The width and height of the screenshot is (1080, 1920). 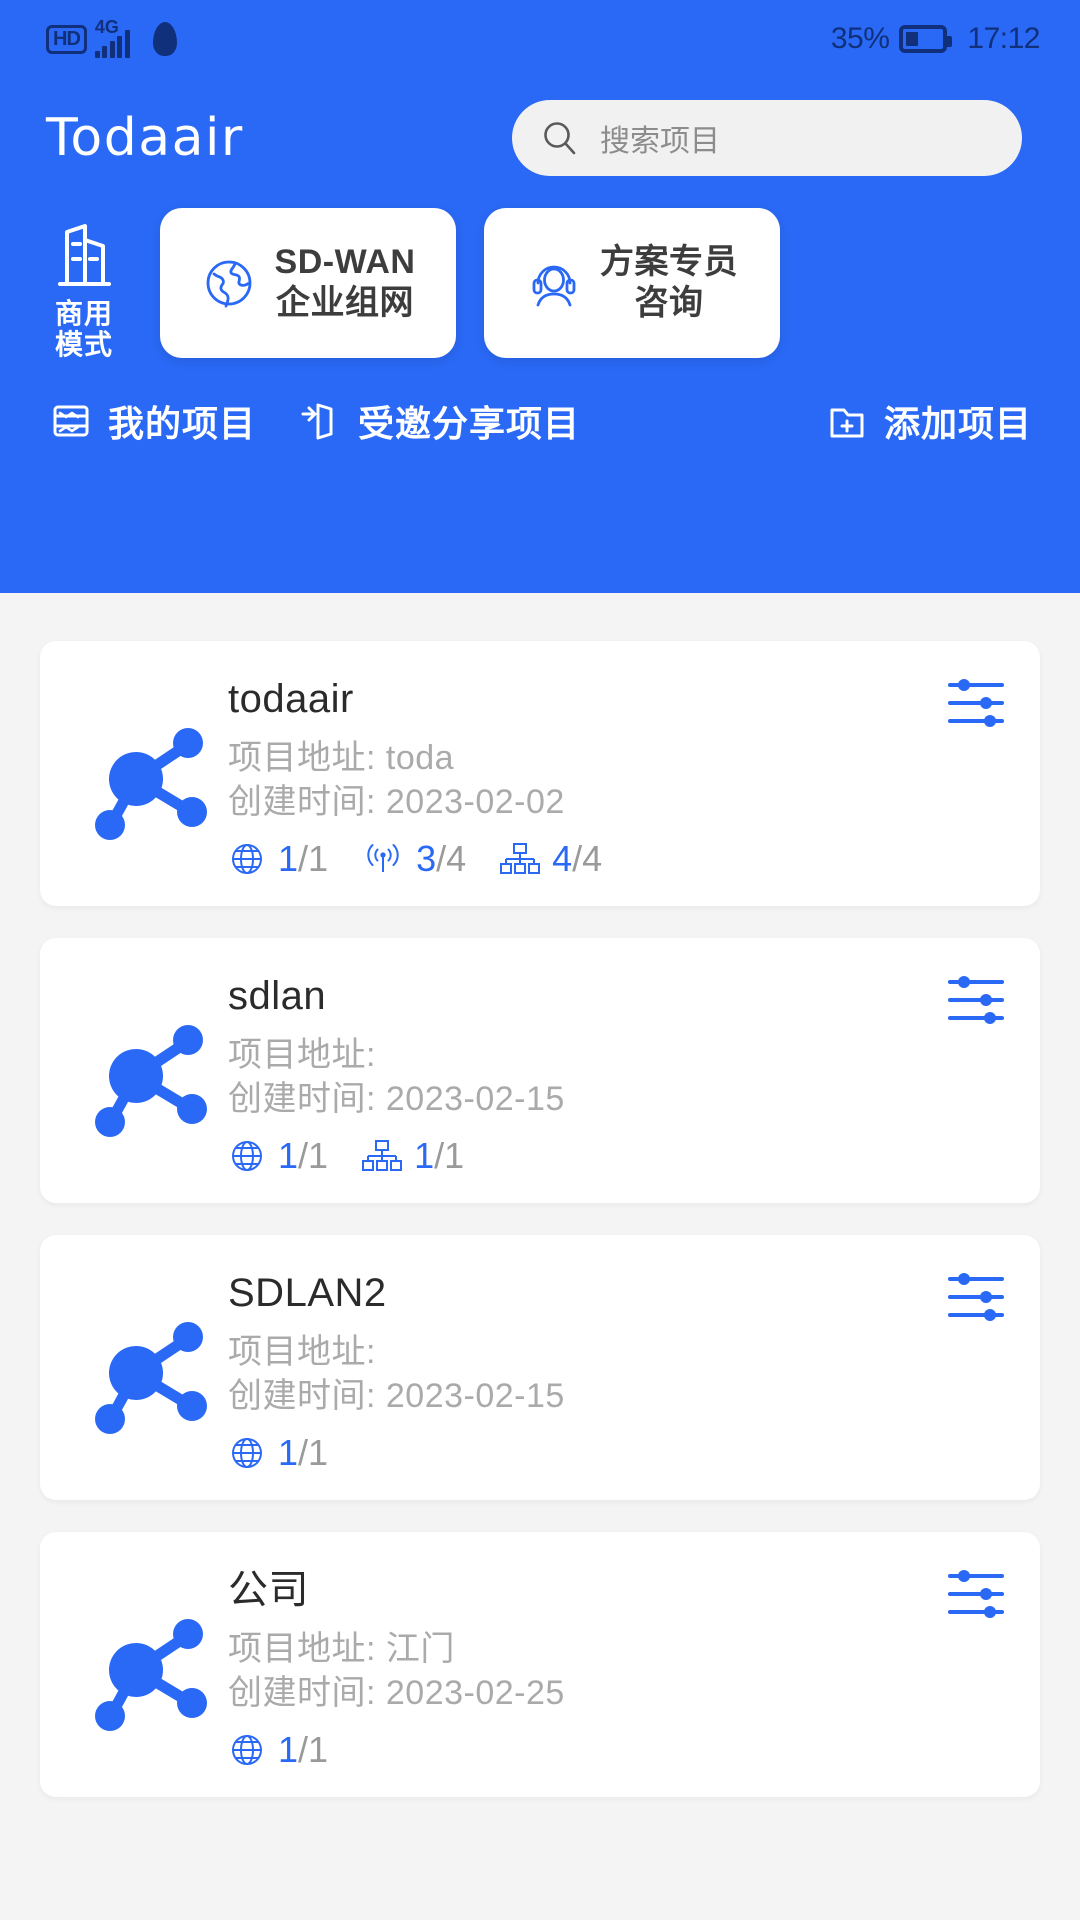 I want to click on project-stats: 1/1 1/1, so click(x=619, y=1156).